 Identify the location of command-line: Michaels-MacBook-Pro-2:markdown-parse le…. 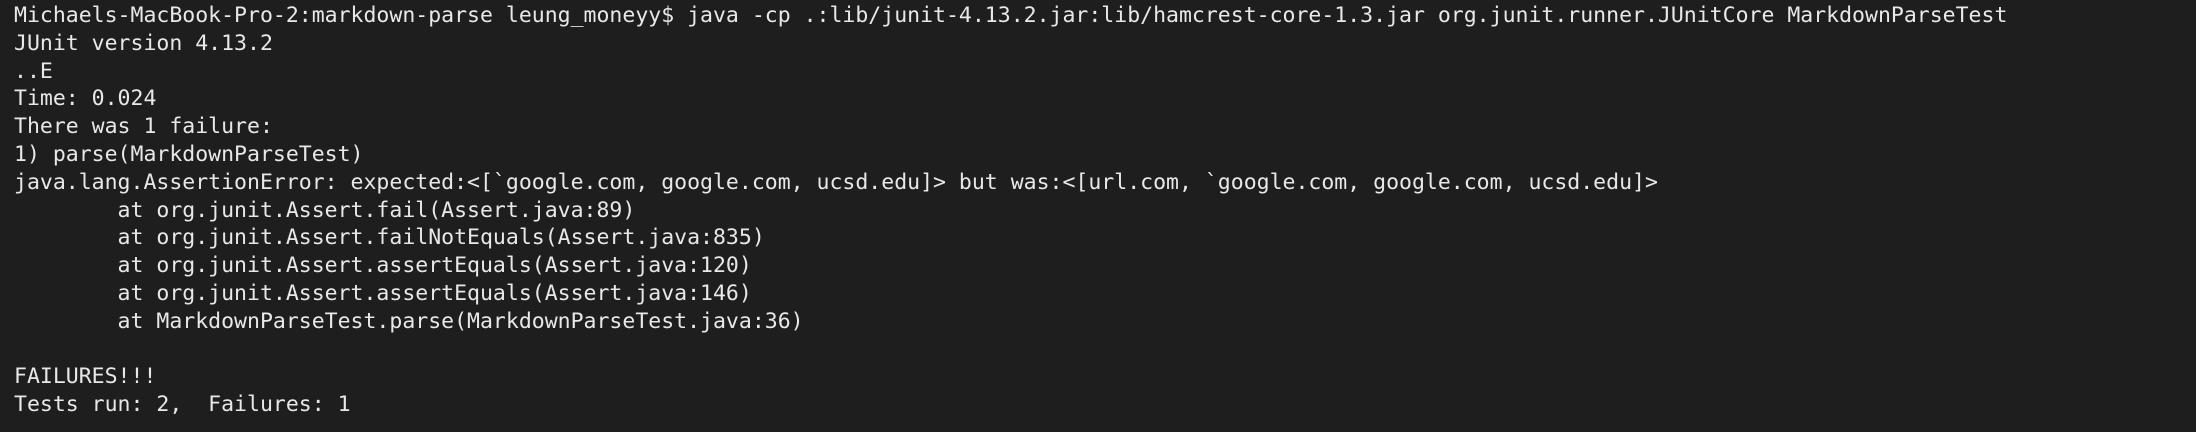
(1105, 16).